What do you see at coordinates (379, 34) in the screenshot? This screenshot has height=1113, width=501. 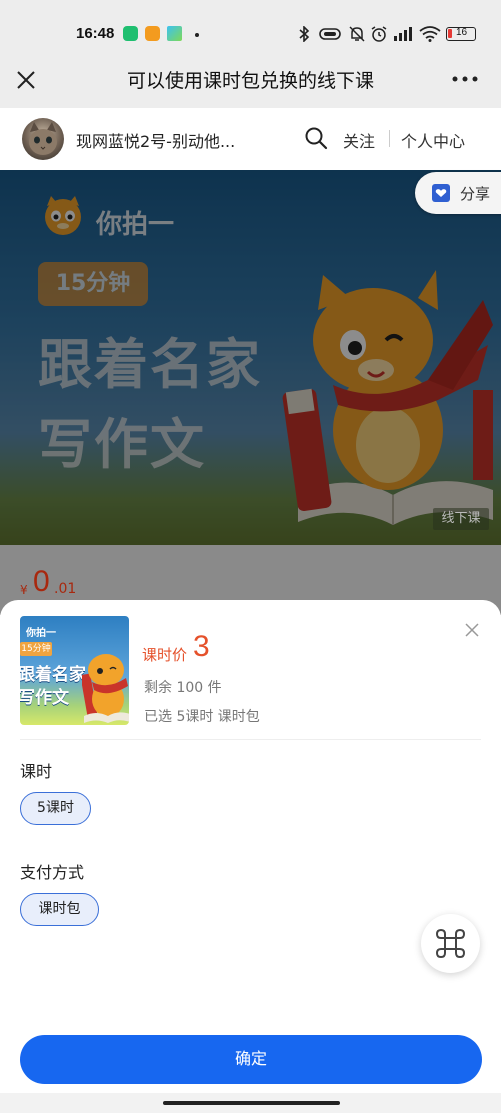 I see `alarm-icon` at bounding box center [379, 34].